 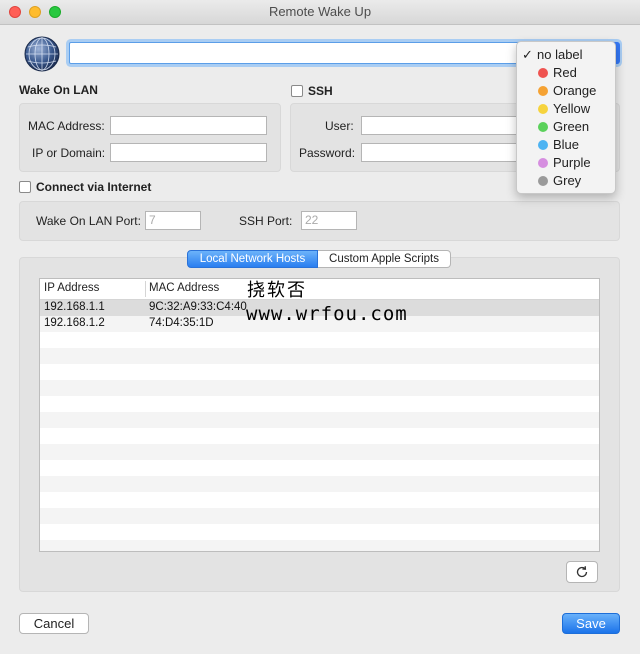 What do you see at coordinates (188, 152) in the screenshot?
I see `ip-domain-field` at bounding box center [188, 152].